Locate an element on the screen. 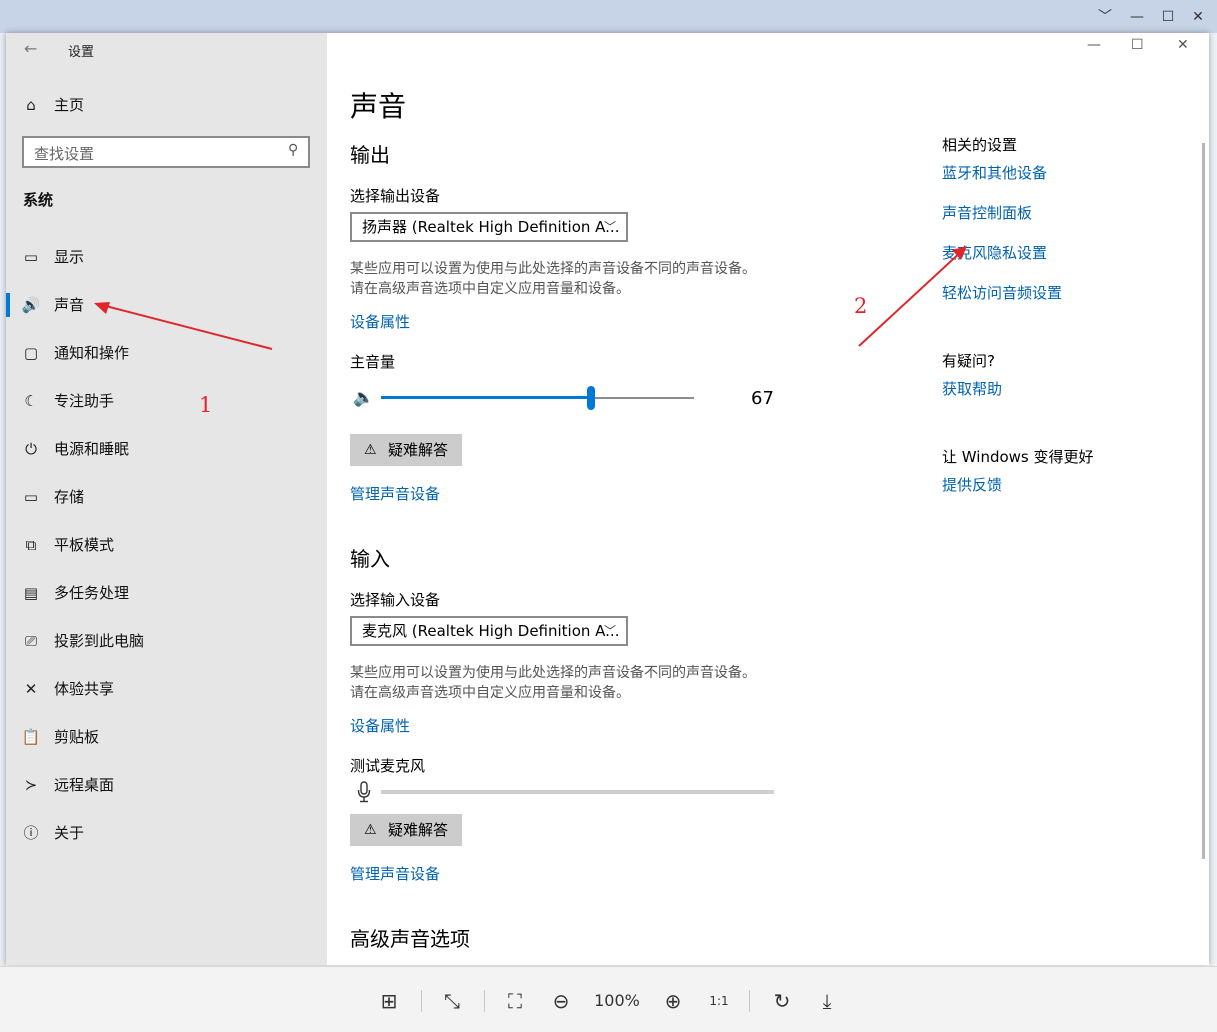 The image size is (1217, 1032). zoom-level: 100% is located at coordinates (617, 1000).